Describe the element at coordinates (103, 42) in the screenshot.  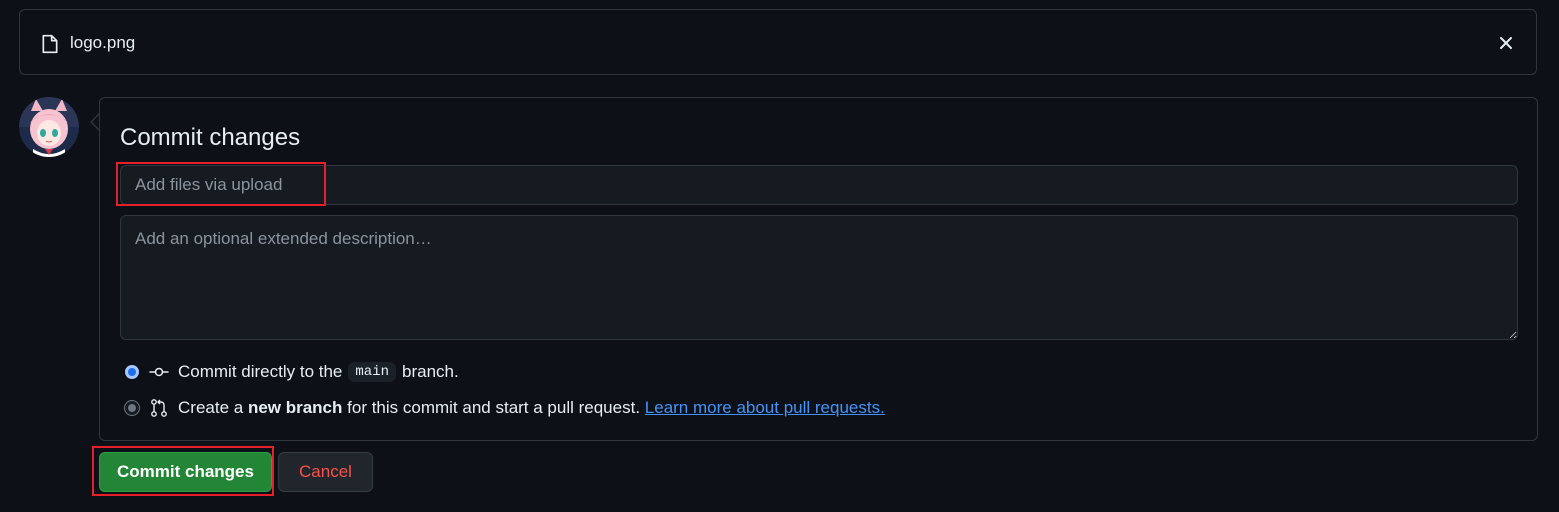
I see `file-name: logo.png` at that location.